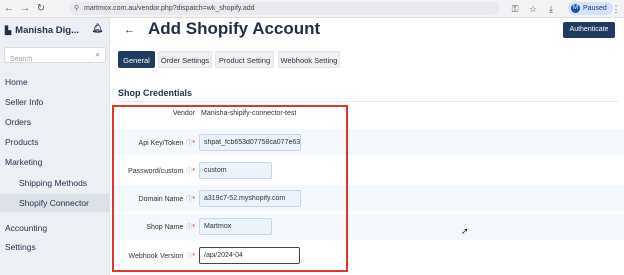  Describe the element at coordinates (24, 102) in the screenshot. I see `sidebar-item-seller-info: Seller Info` at that location.